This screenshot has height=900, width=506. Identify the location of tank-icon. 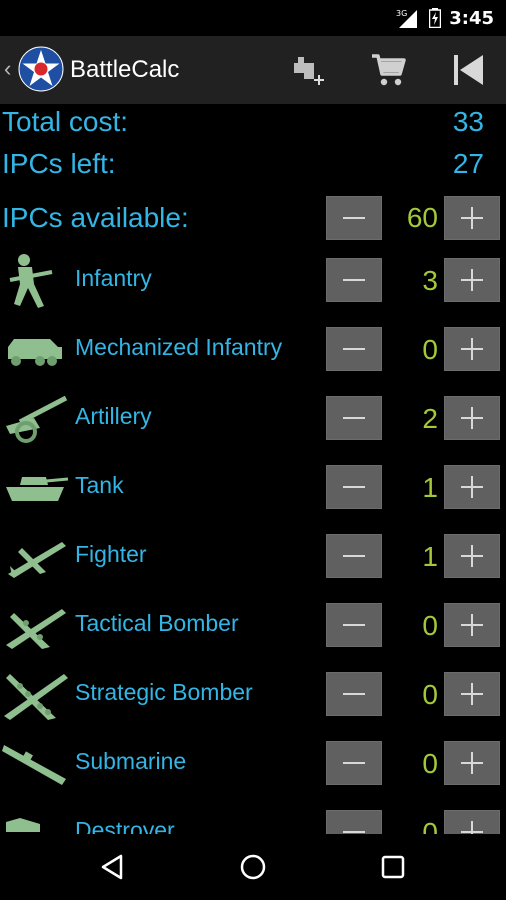
(37, 489).